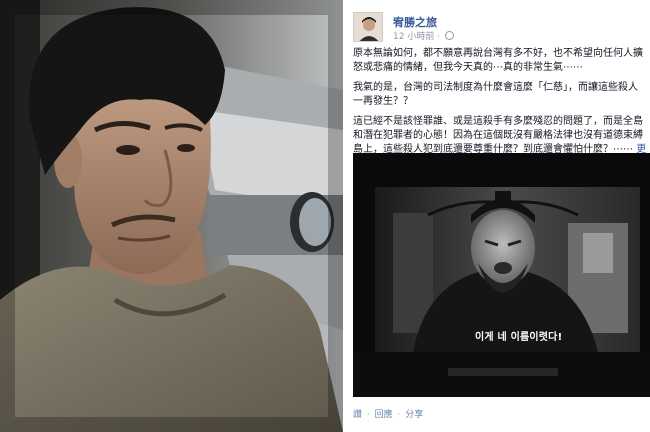  What do you see at coordinates (415, 22) in the screenshot?
I see `author-name: 宥勝之旅` at bounding box center [415, 22].